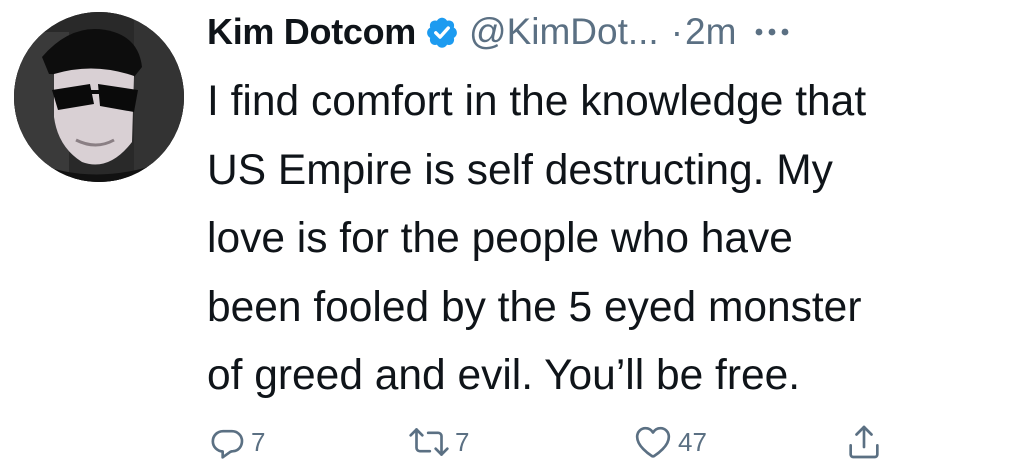  What do you see at coordinates (311, 32) in the screenshot?
I see `author-name: Kim Dotcom` at bounding box center [311, 32].